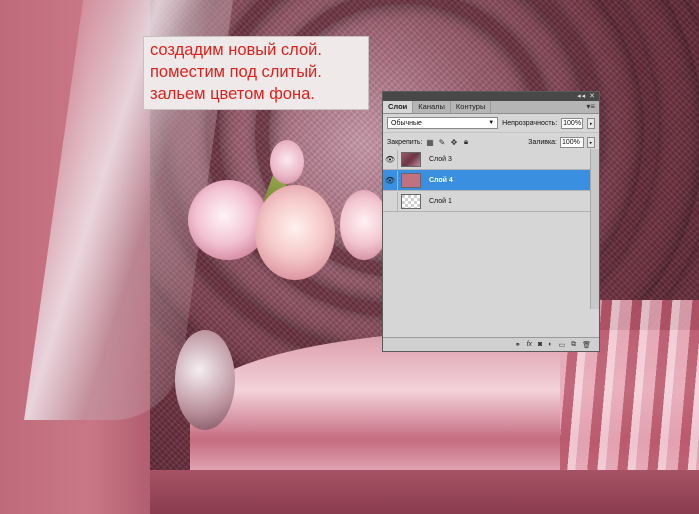 The width and height of the screenshot is (699, 514). What do you see at coordinates (471, 107) in the screenshot?
I see `tab-paths: Контуры` at bounding box center [471, 107].